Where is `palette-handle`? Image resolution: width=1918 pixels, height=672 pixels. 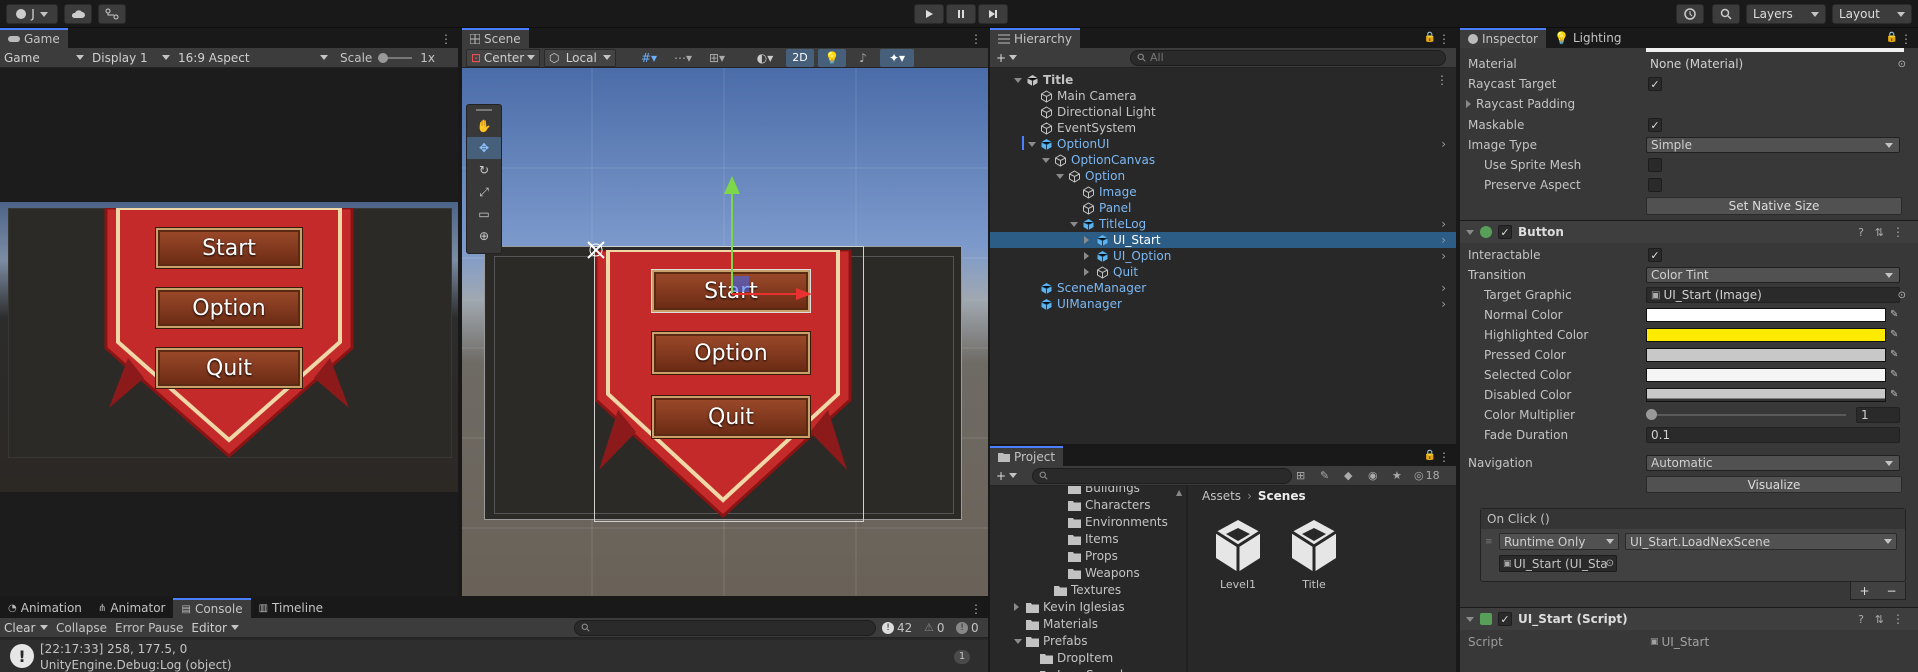 palette-handle is located at coordinates (484, 110).